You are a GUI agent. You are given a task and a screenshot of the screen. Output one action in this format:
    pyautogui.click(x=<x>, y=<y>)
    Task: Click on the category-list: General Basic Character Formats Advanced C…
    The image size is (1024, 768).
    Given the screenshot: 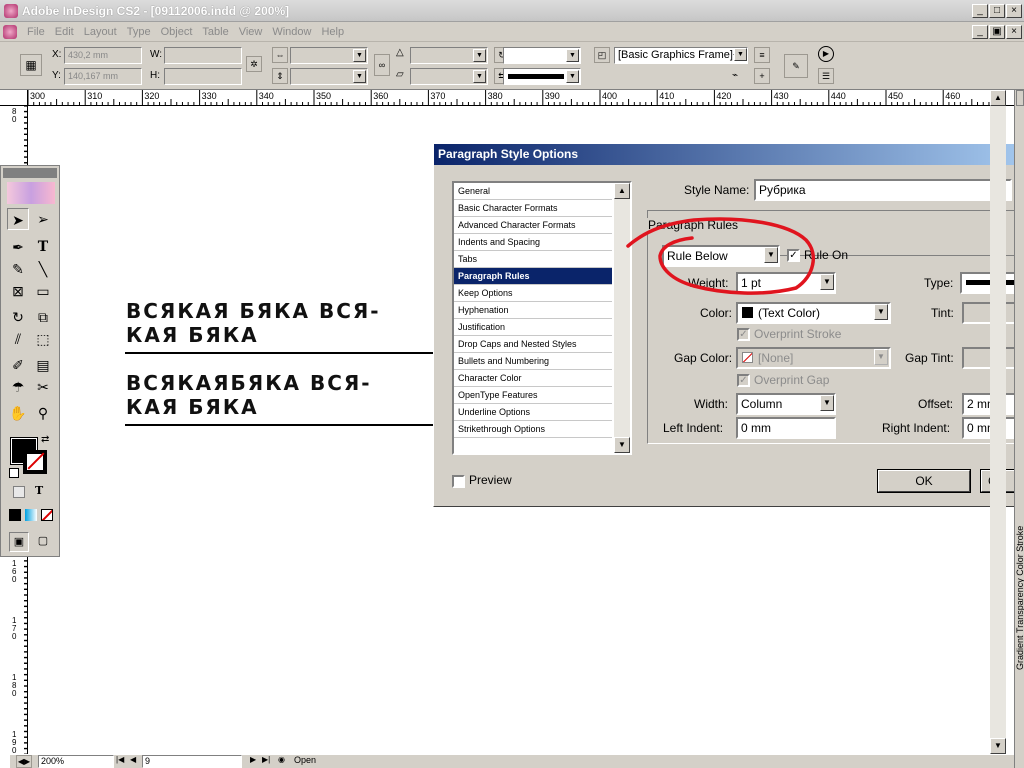 What is the action you would take?
    pyautogui.click(x=542, y=318)
    